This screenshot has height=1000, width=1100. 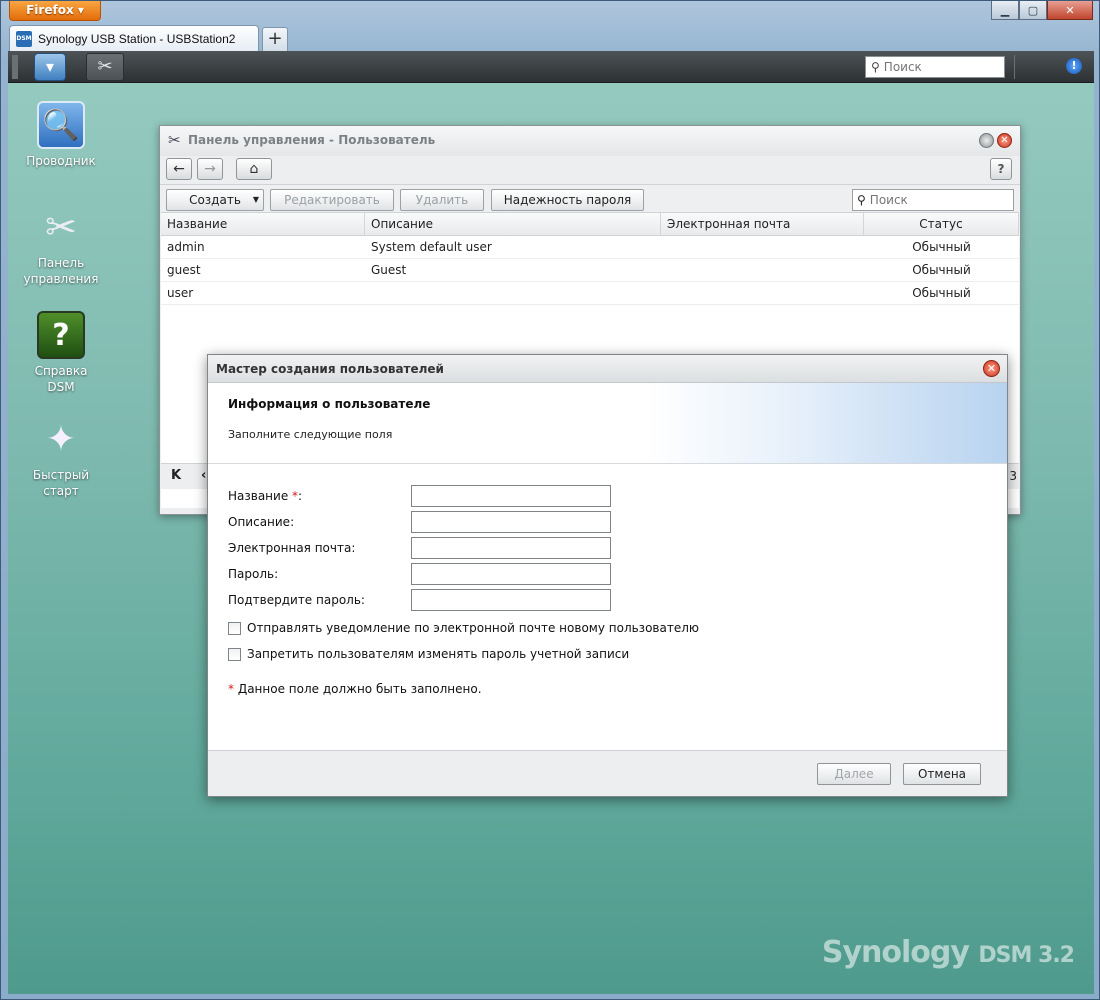 I want to click on description-row: Описание:, so click(x=428, y=522).